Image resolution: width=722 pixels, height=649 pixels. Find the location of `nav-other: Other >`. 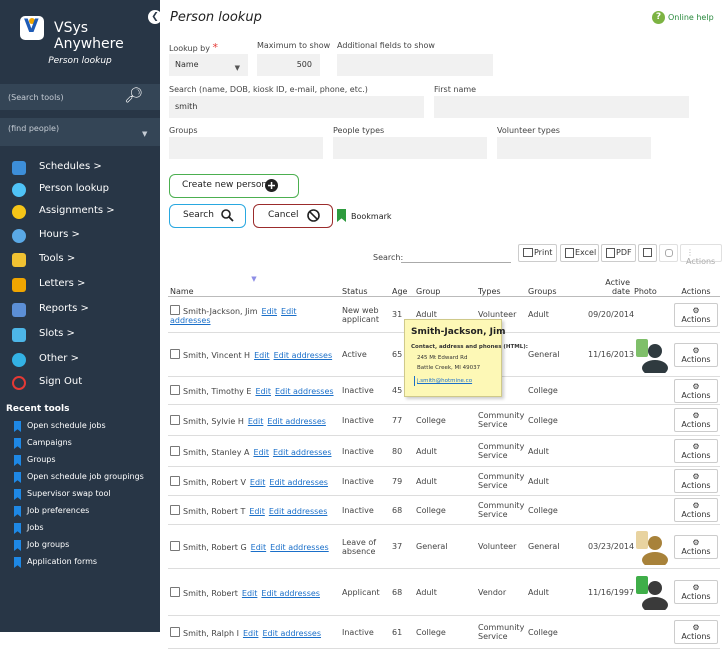

nav-other: Other > is located at coordinates (80, 360).